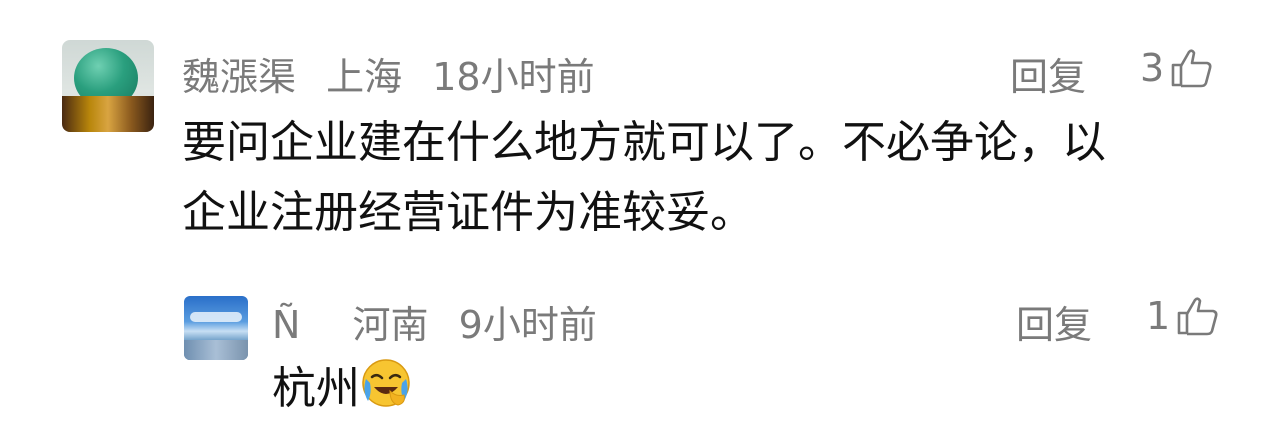 This screenshot has height=448, width=1270. Describe the element at coordinates (216, 350) in the screenshot. I see `avatar-shore` at that location.